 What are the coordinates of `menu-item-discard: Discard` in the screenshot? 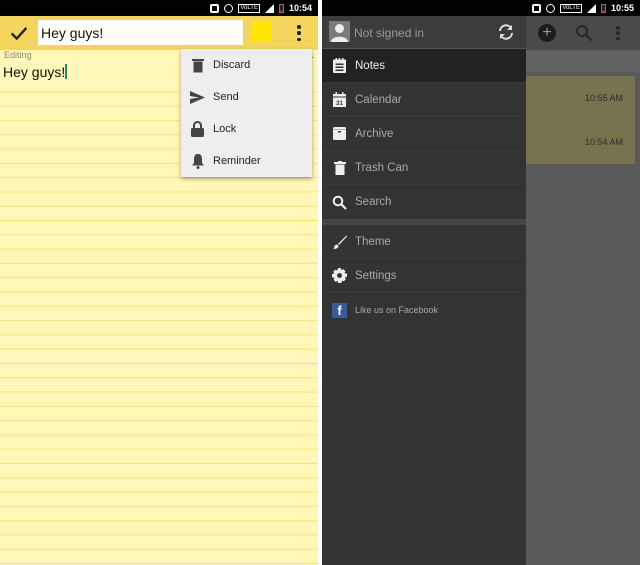 It's located at (246, 65).